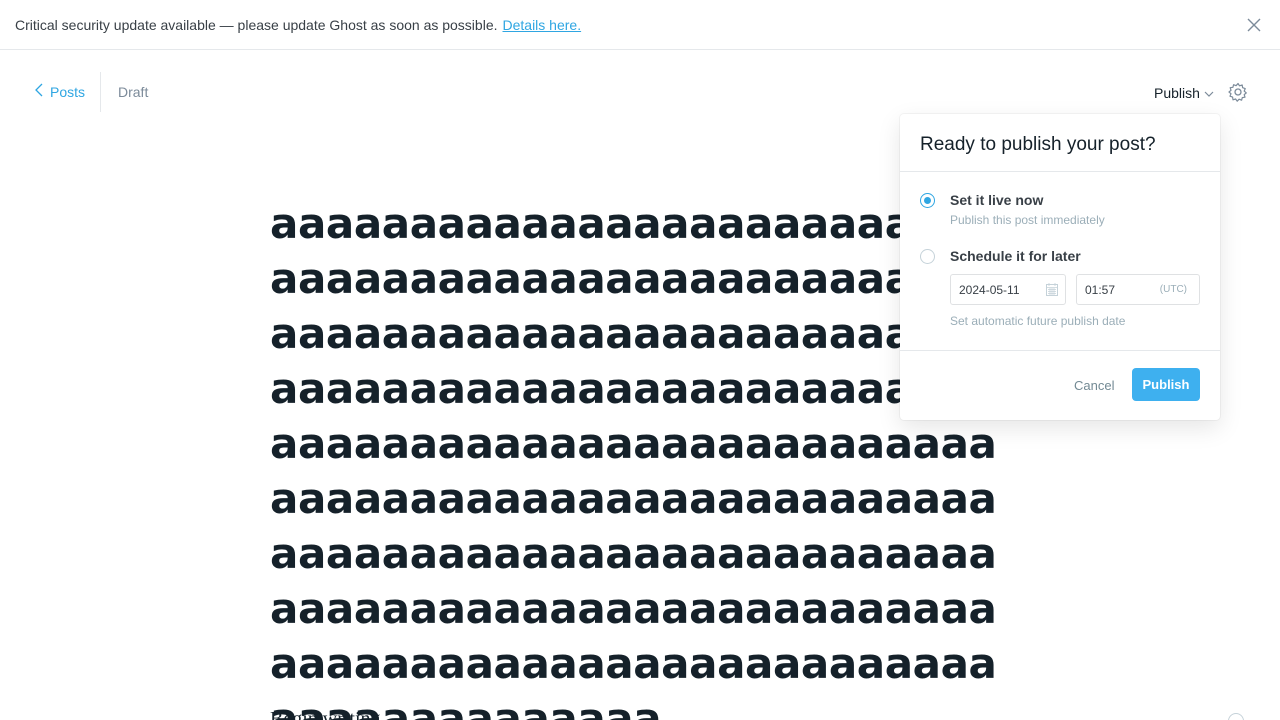  I want to click on cancel-button: Cancel, so click(1094, 385).